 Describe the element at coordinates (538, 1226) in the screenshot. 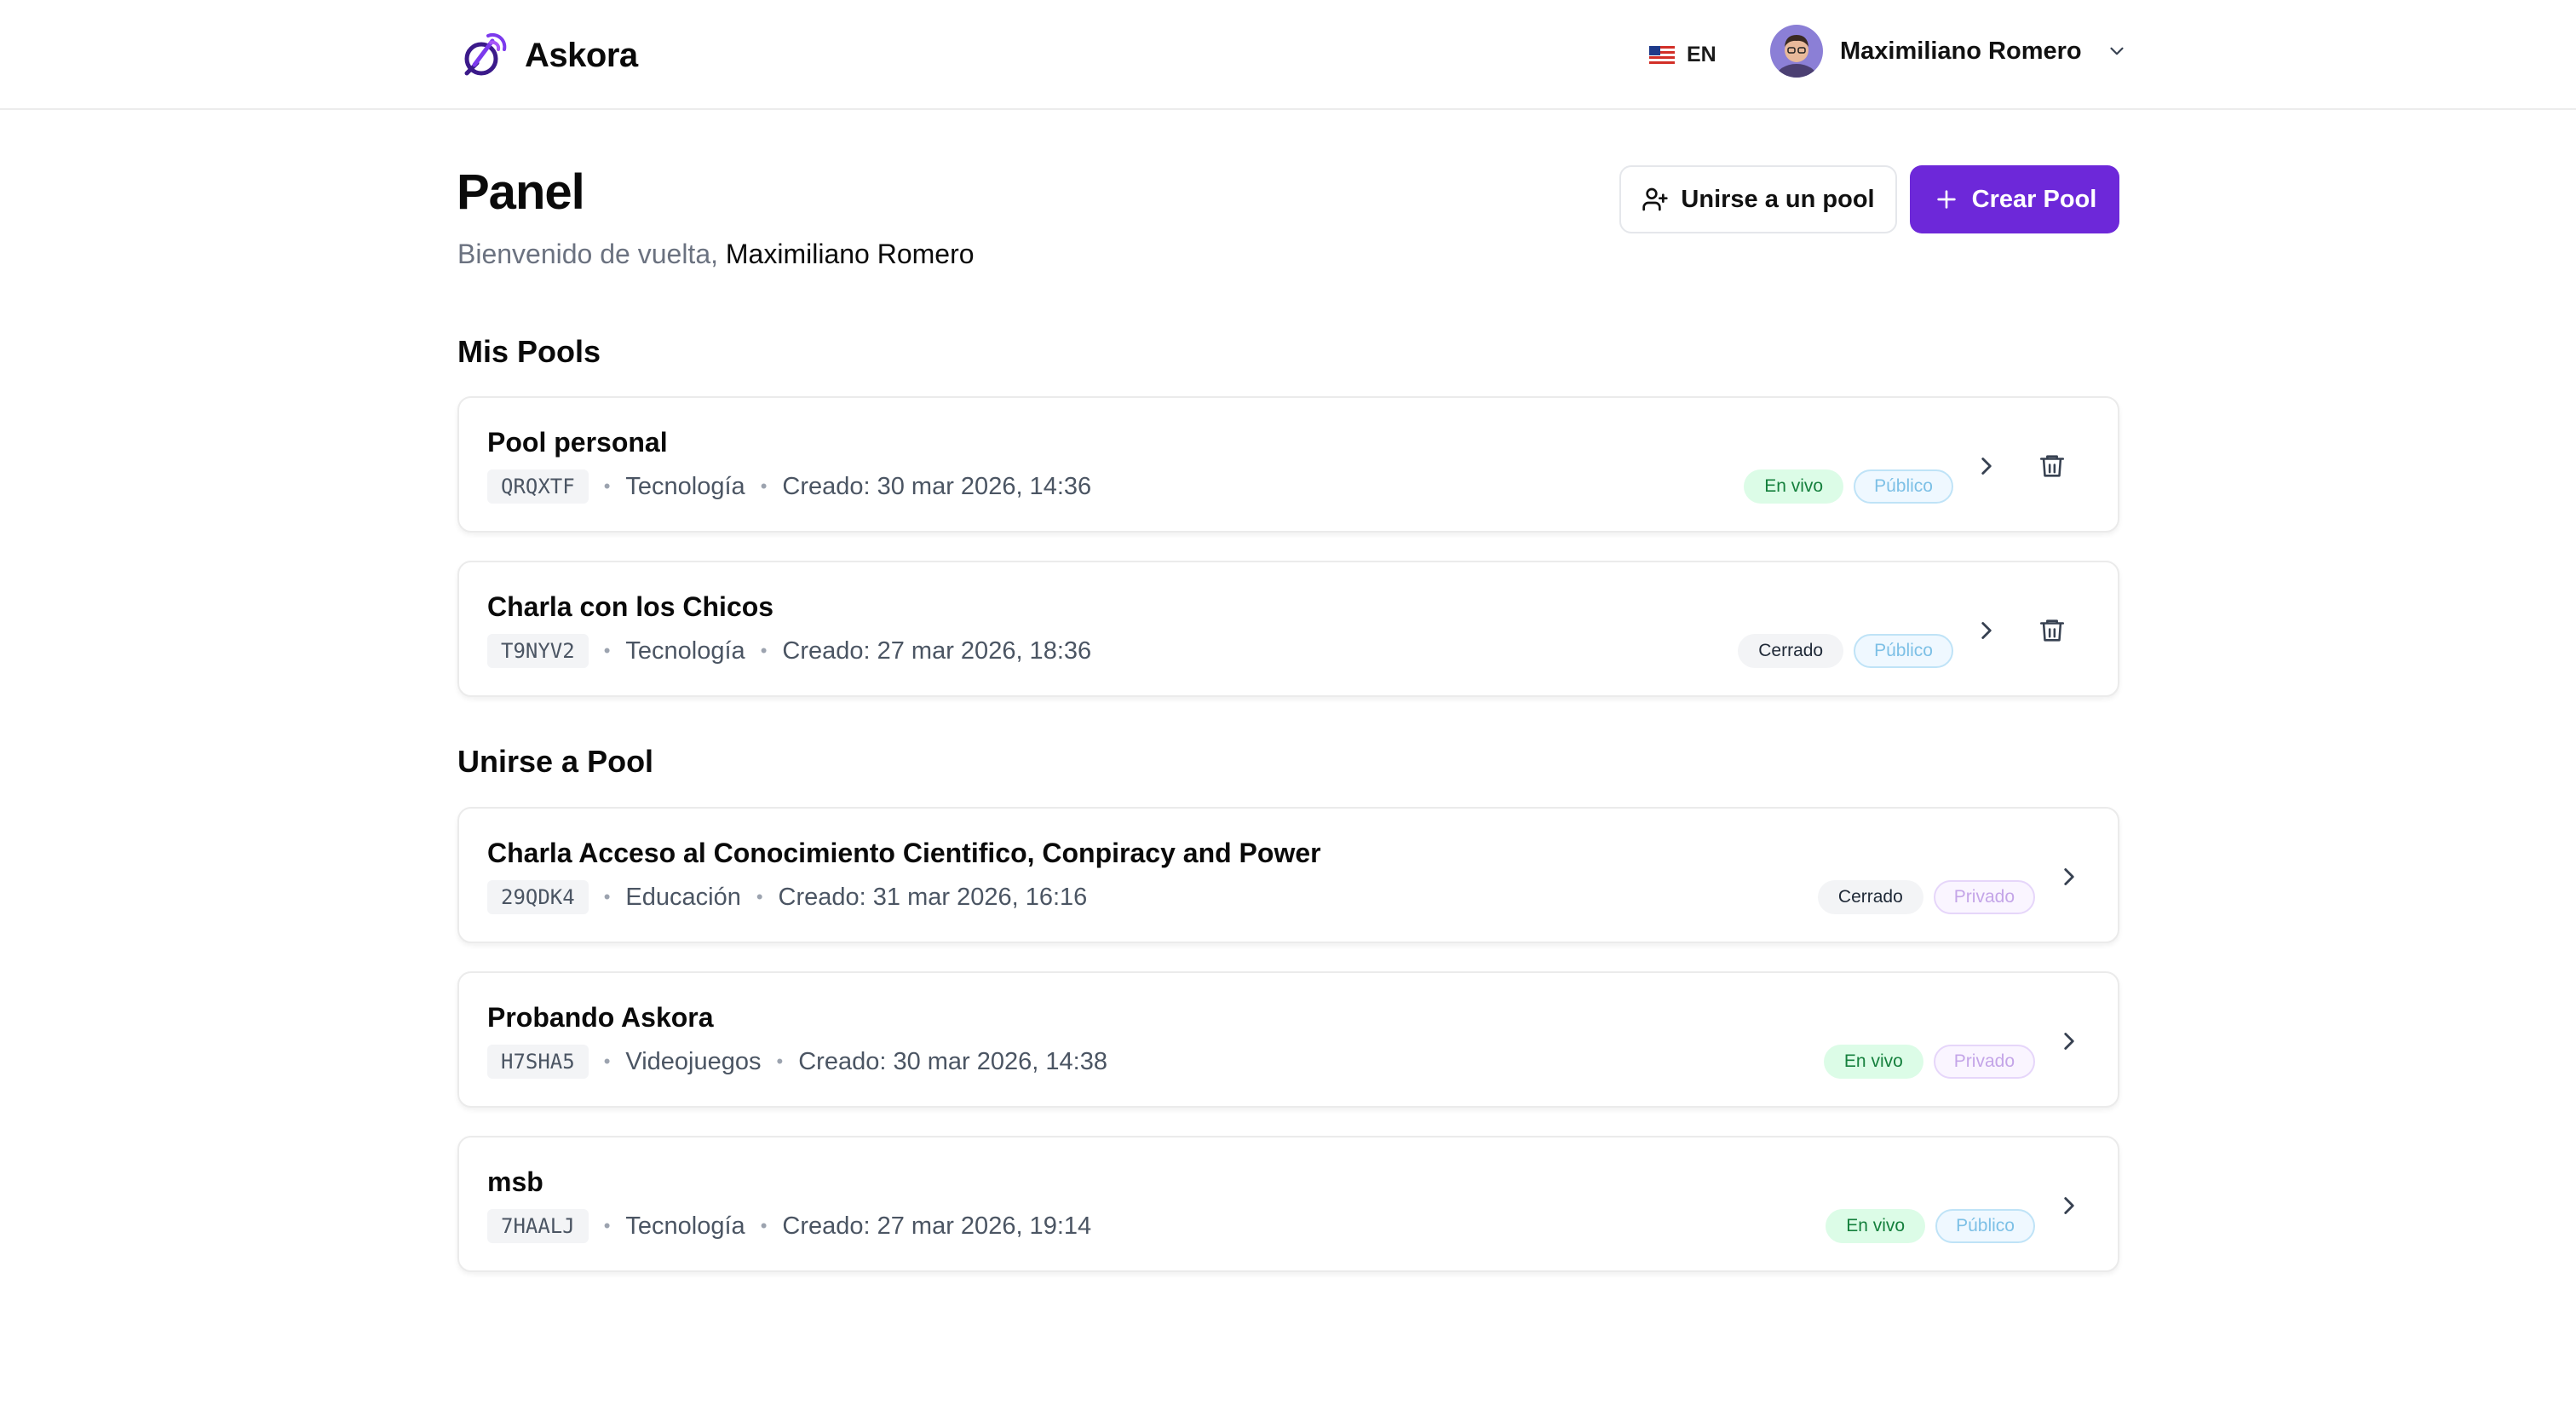

I see `pool-code: 7HAALJ` at that location.